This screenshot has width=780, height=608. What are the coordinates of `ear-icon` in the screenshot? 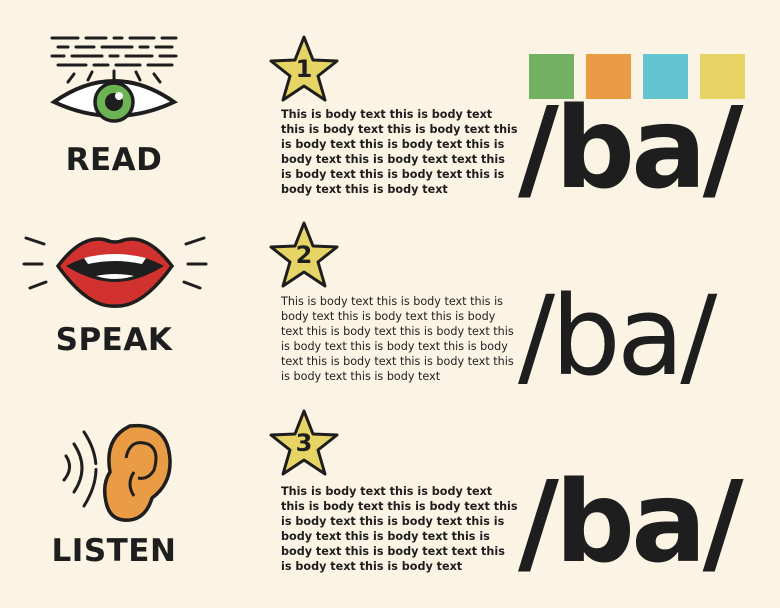 It's located at (117, 472).